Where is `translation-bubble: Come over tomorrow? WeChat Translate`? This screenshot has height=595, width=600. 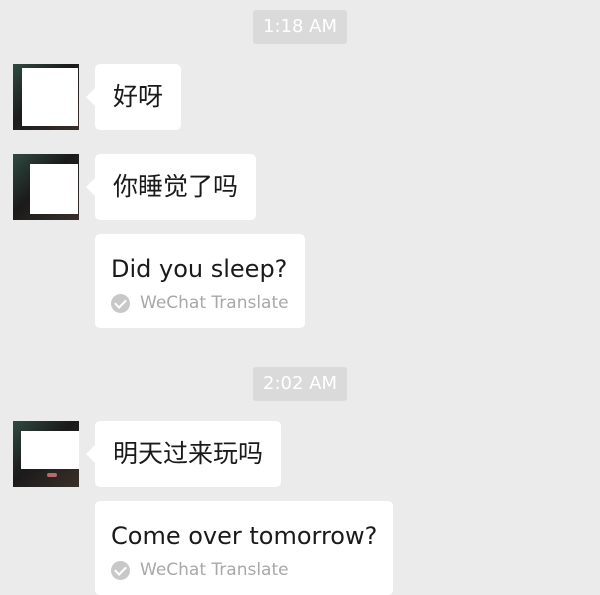 translation-bubble: Come over tomorrow? WeChat Translate is located at coordinates (244, 548).